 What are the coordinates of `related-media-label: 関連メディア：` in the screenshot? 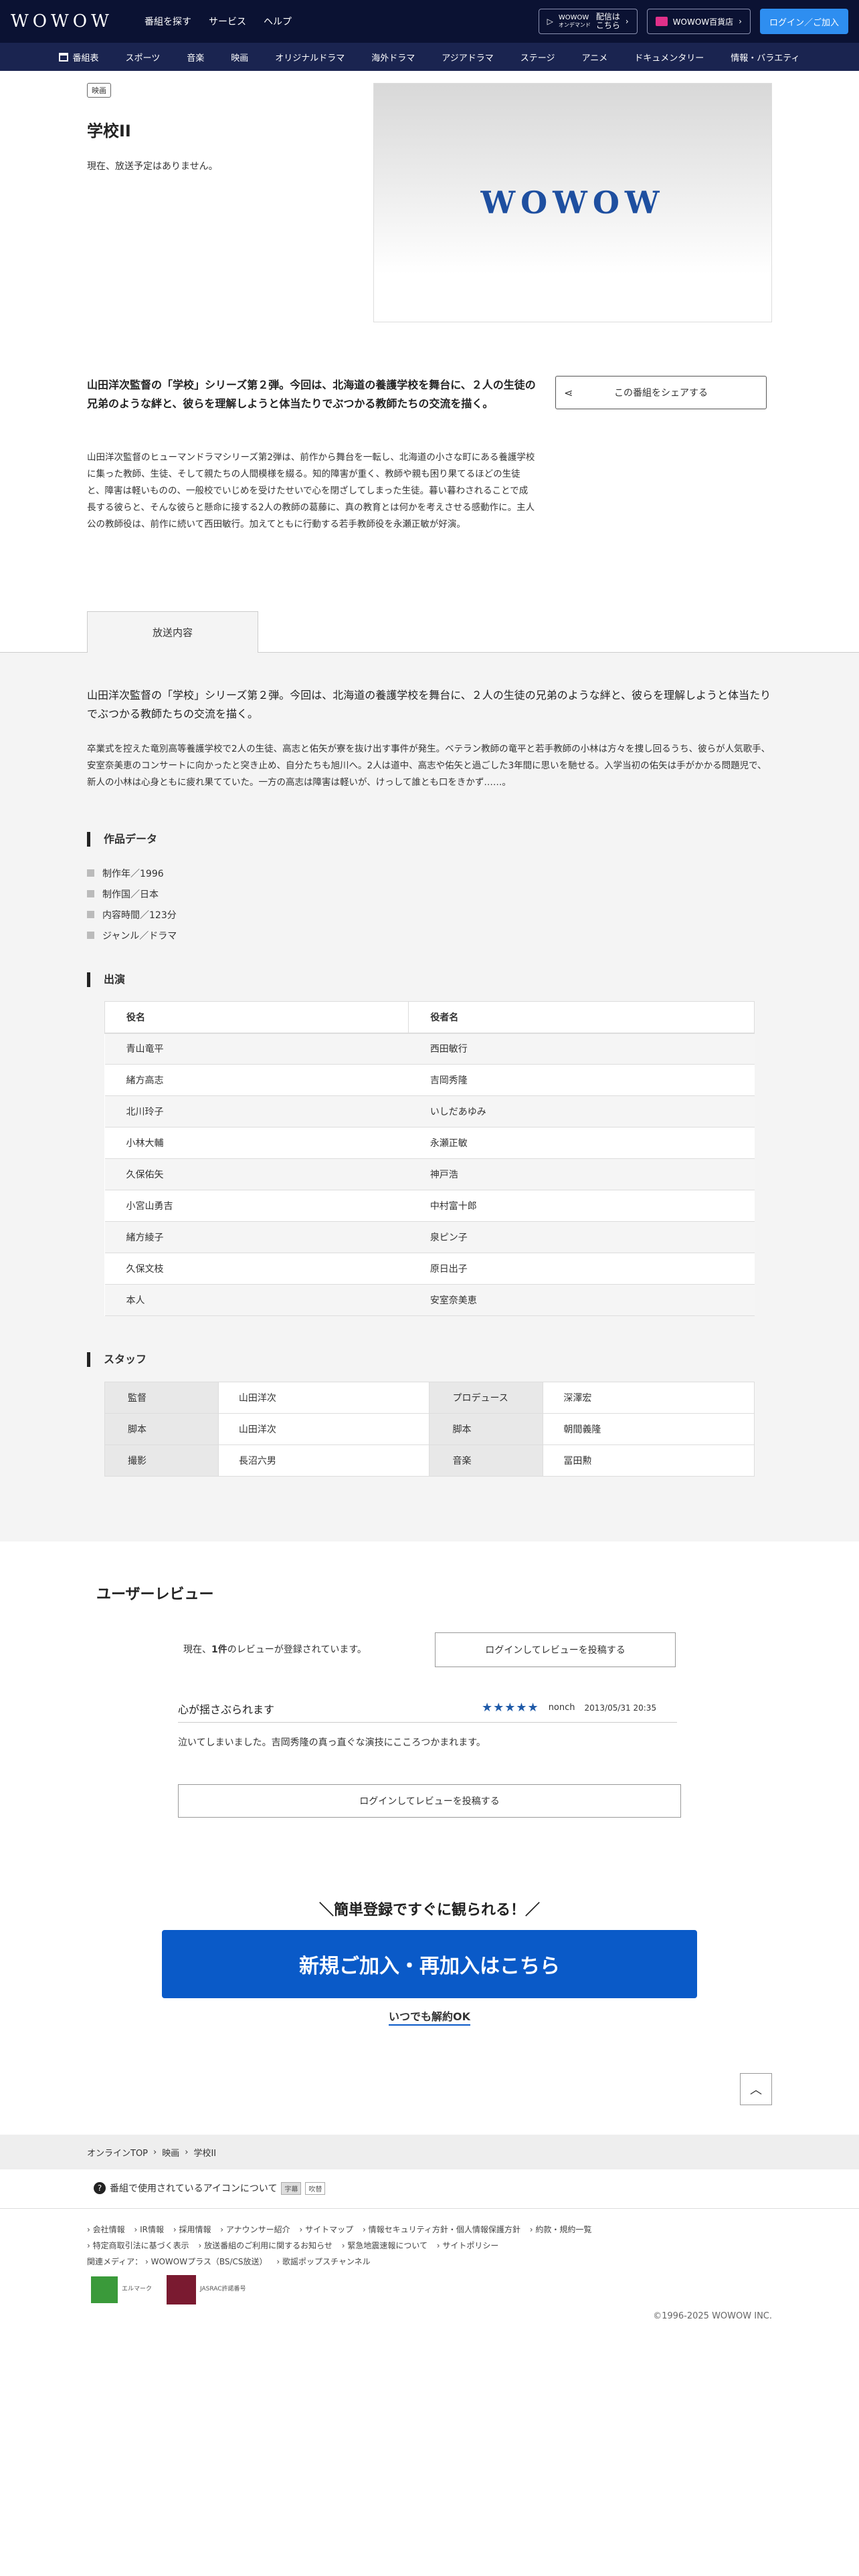 It's located at (115, 2261).